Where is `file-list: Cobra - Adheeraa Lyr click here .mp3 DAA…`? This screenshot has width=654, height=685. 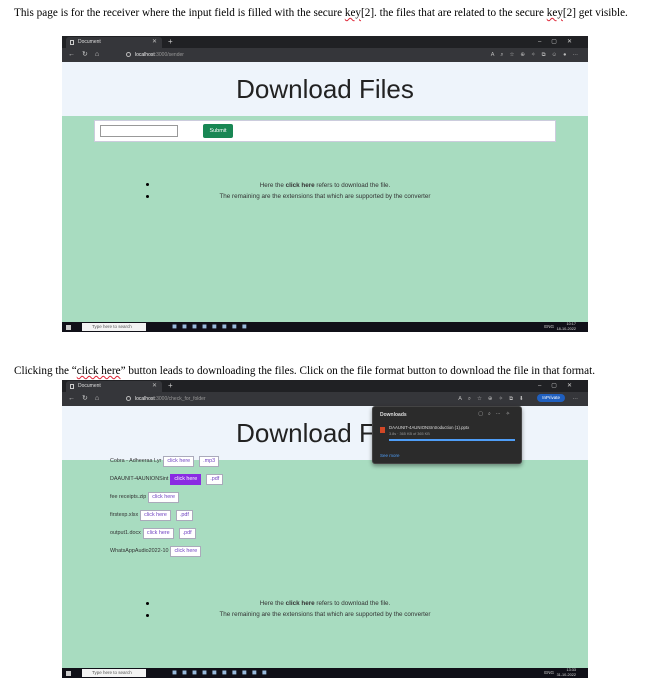 file-list: Cobra - Adheeraa Lyr click here .mp3 DAA… is located at coordinates (260, 506).